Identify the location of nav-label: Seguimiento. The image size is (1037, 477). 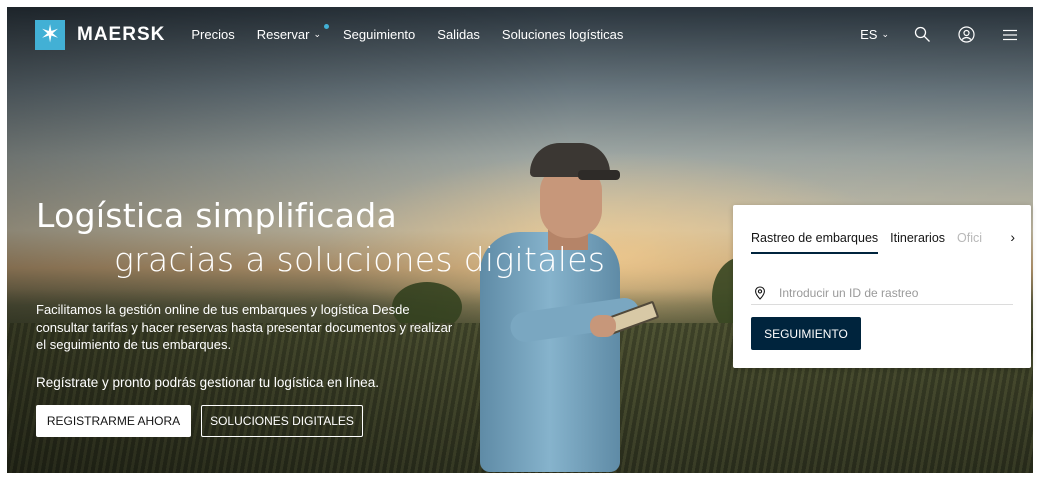
(379, 34).